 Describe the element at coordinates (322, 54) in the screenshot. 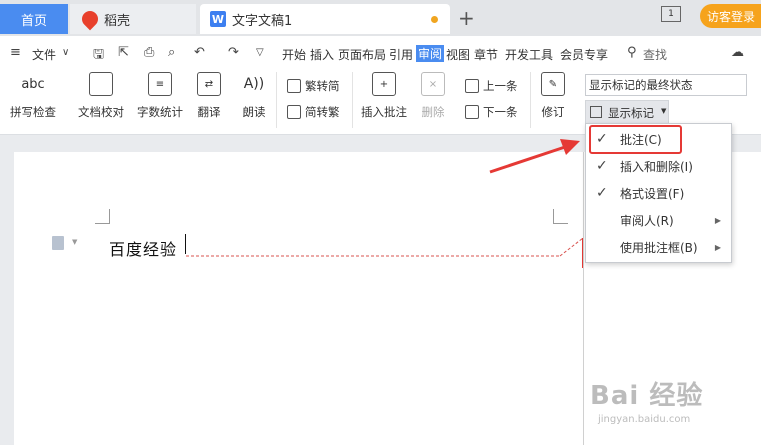

I see `menu-insert: 插入` at that location.